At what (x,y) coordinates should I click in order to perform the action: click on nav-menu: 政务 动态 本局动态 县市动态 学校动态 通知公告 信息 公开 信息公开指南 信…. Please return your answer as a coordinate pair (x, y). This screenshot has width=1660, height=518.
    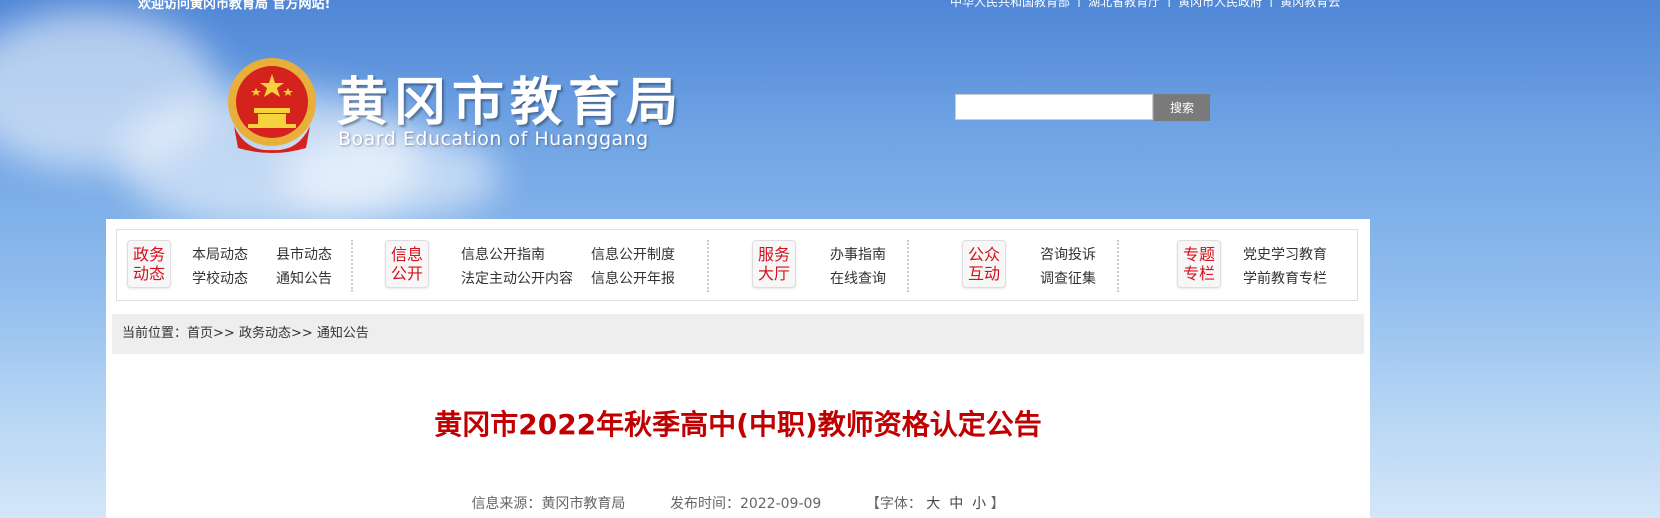
    Looking at the image, I should click on (737, 265).